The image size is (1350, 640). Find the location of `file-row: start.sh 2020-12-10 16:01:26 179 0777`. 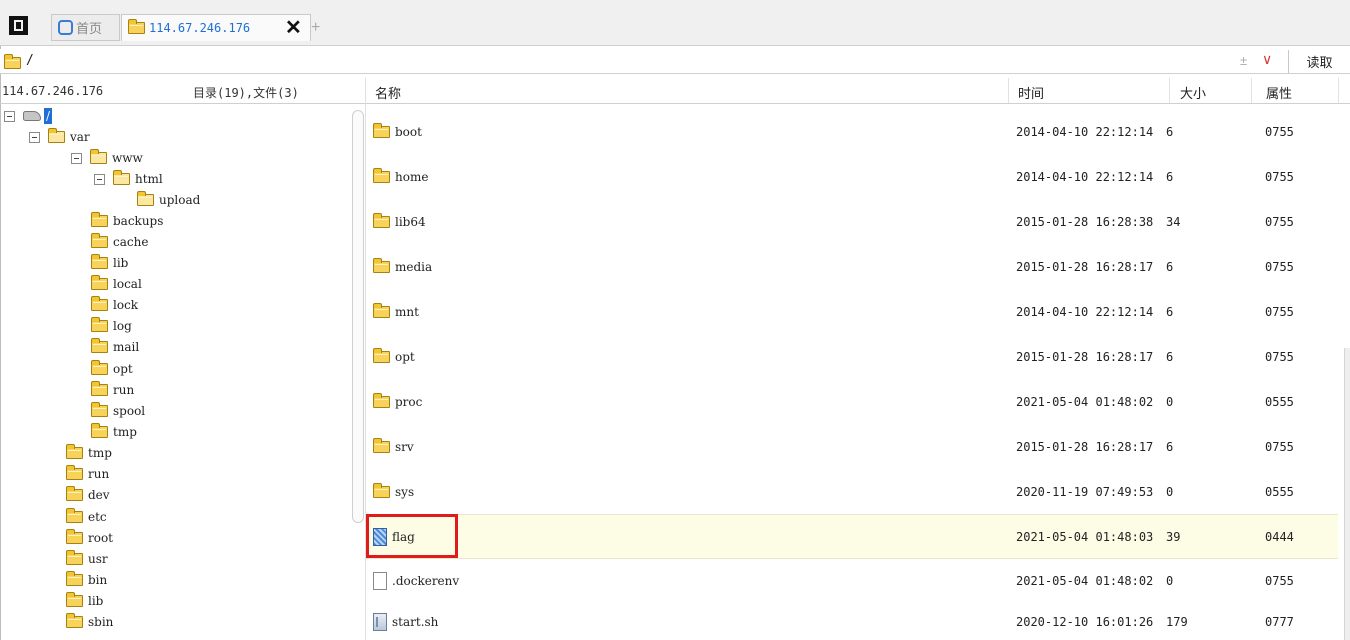

file-row: start.sh 2020-12-10 16:01:26 179 0777 is located at coordinates (852, 621).